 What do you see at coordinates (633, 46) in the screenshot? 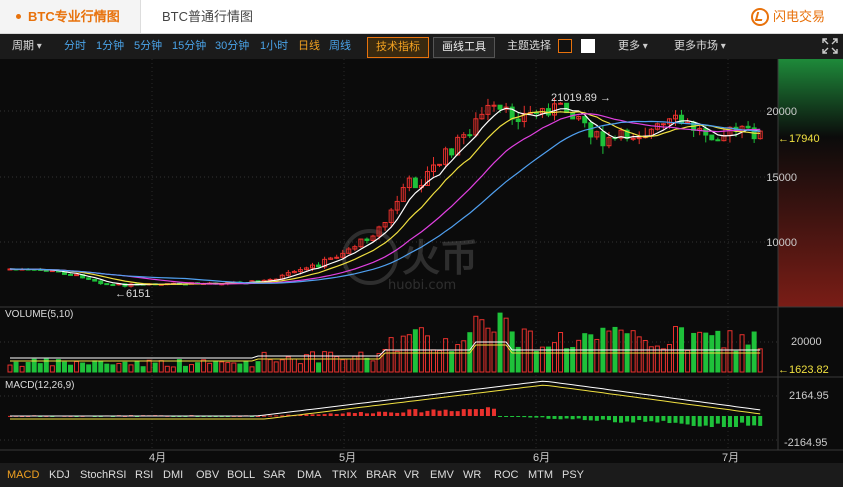
I see `more-dropdown: 更多` at bounding box center [633, 46].